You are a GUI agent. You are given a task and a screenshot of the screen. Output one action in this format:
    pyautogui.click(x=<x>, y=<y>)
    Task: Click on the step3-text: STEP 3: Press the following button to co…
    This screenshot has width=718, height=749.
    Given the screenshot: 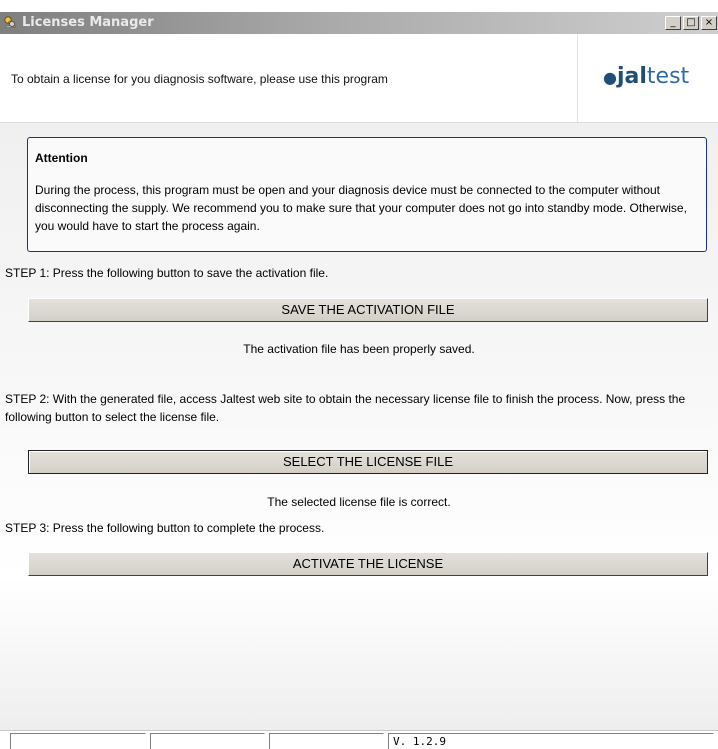 What is the action you would take?
    pyautogui.click(x=165, y=528)
    